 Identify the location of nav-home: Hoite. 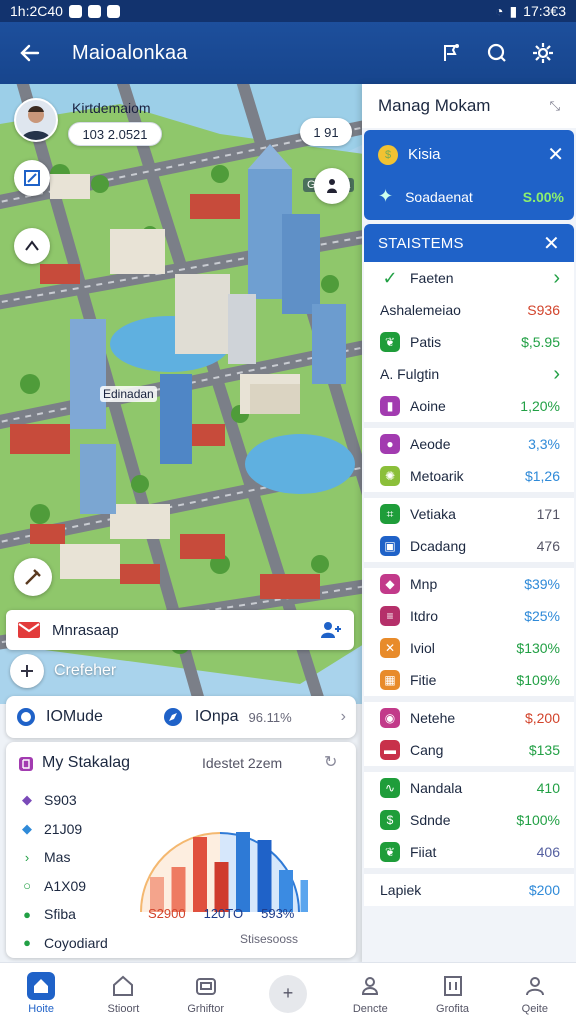
(41, 993).